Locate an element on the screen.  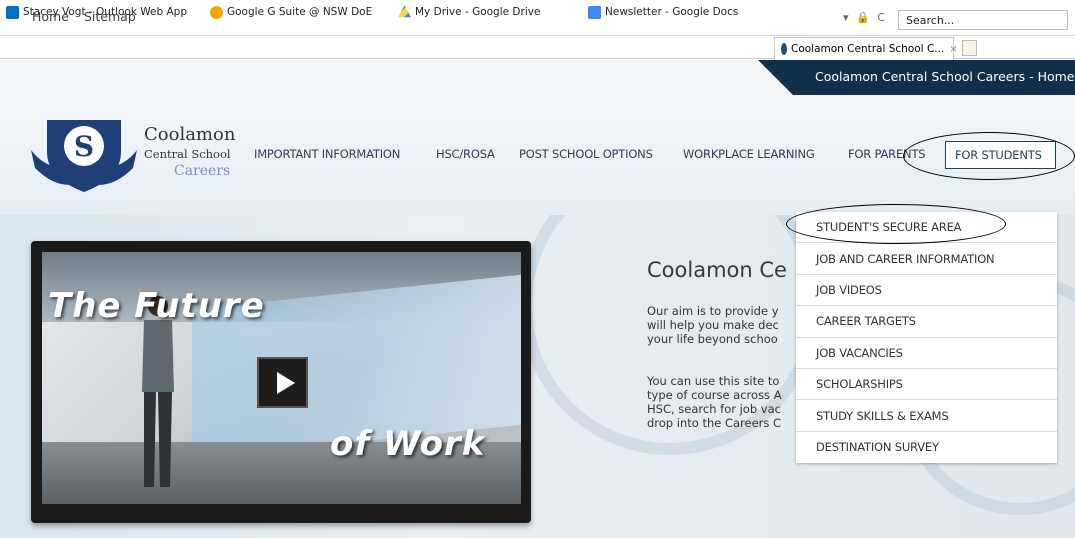
favorite-label: Google G Suite @ NSW DoE is located at coordinates (300, 12).